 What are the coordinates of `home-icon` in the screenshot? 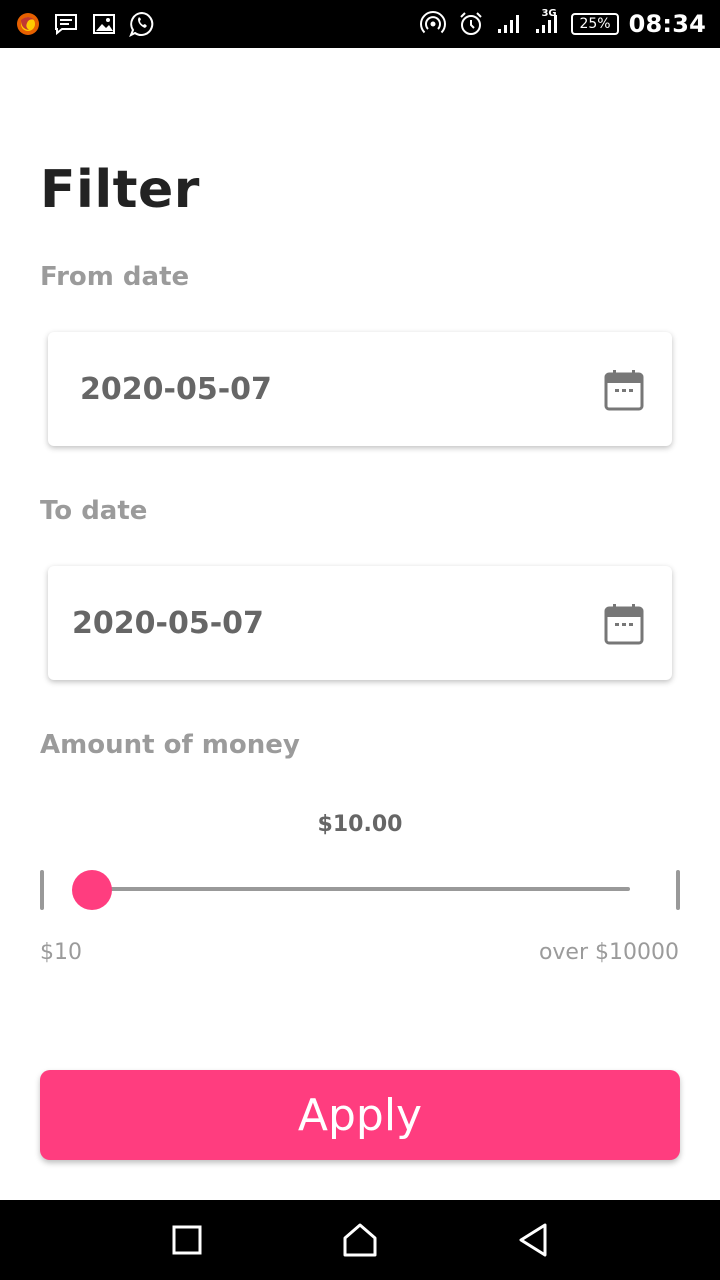 It's located at (360, 1240).